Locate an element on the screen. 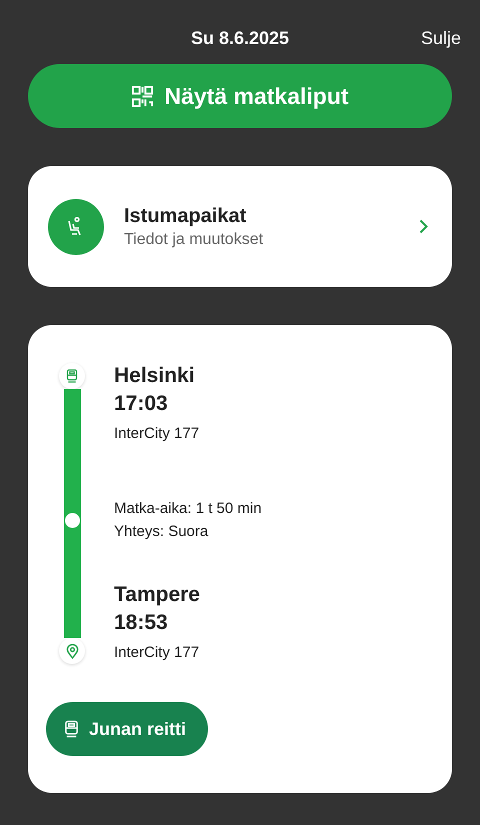  date-label: Su 8.6.2025 is located at coordinates (240, 38).